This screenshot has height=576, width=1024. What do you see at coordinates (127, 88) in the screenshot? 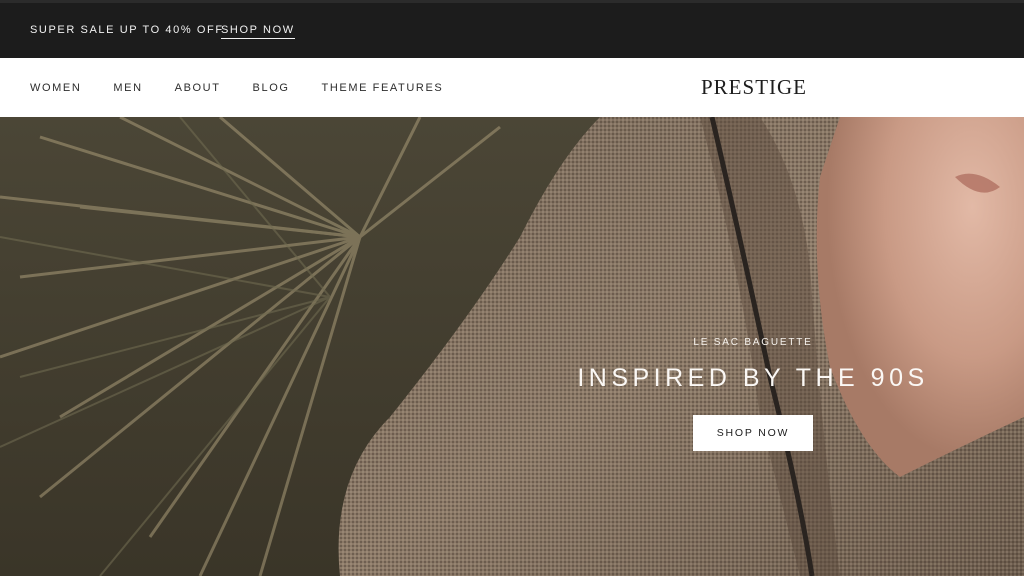
I see `nav-item-men: MEN` at bounding box center [127, 88].